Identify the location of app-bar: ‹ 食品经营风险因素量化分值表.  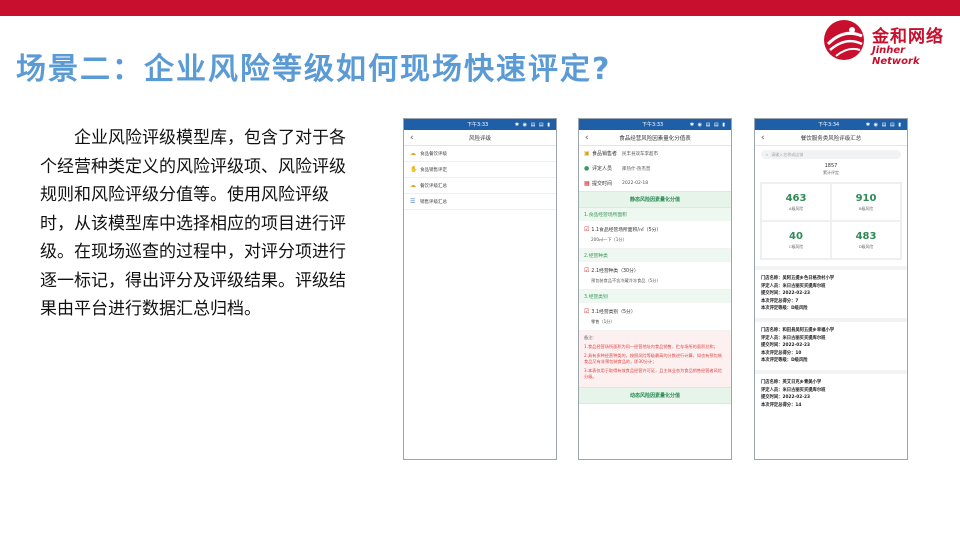
(655, 138).